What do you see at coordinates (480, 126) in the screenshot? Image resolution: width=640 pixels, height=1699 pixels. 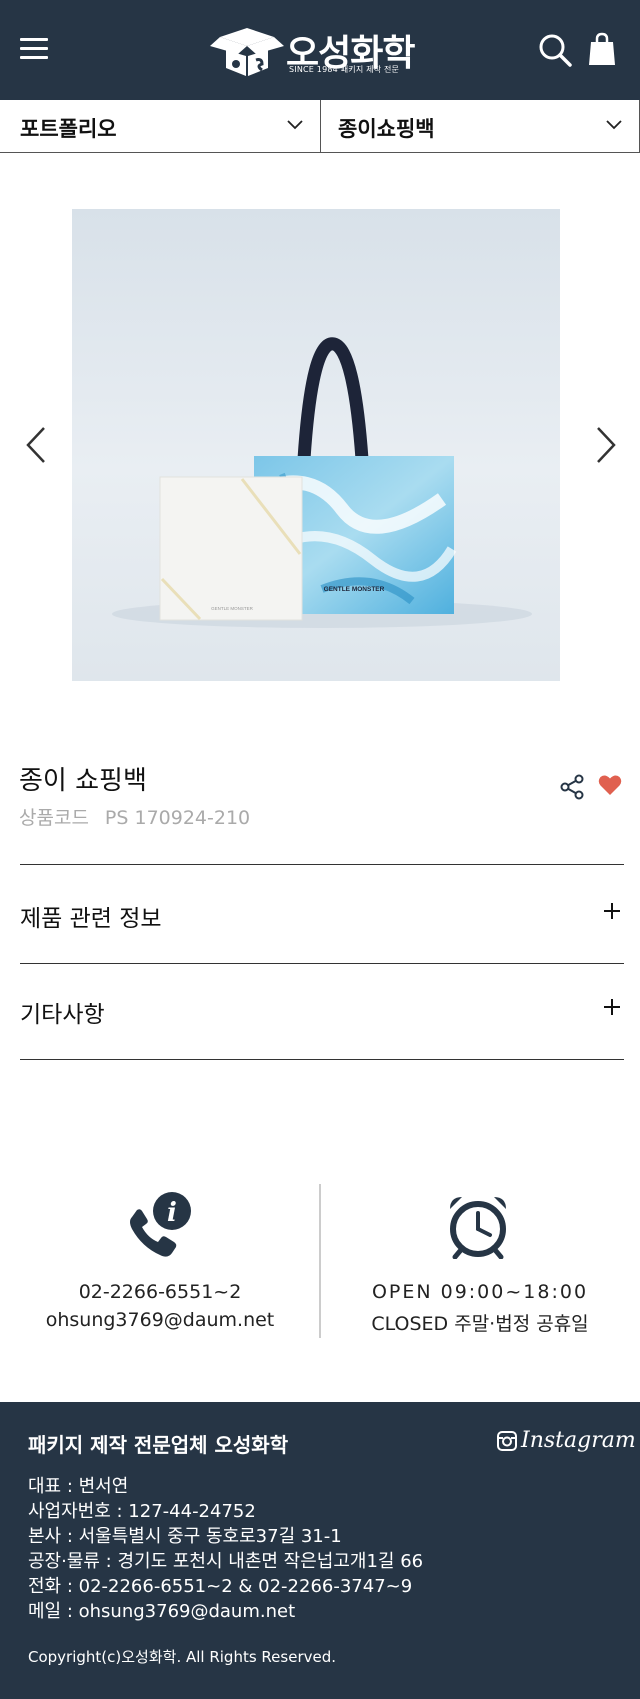 I see `subcategory-dropdown: 종이쇼핑백` at bounding box center [480, 126].